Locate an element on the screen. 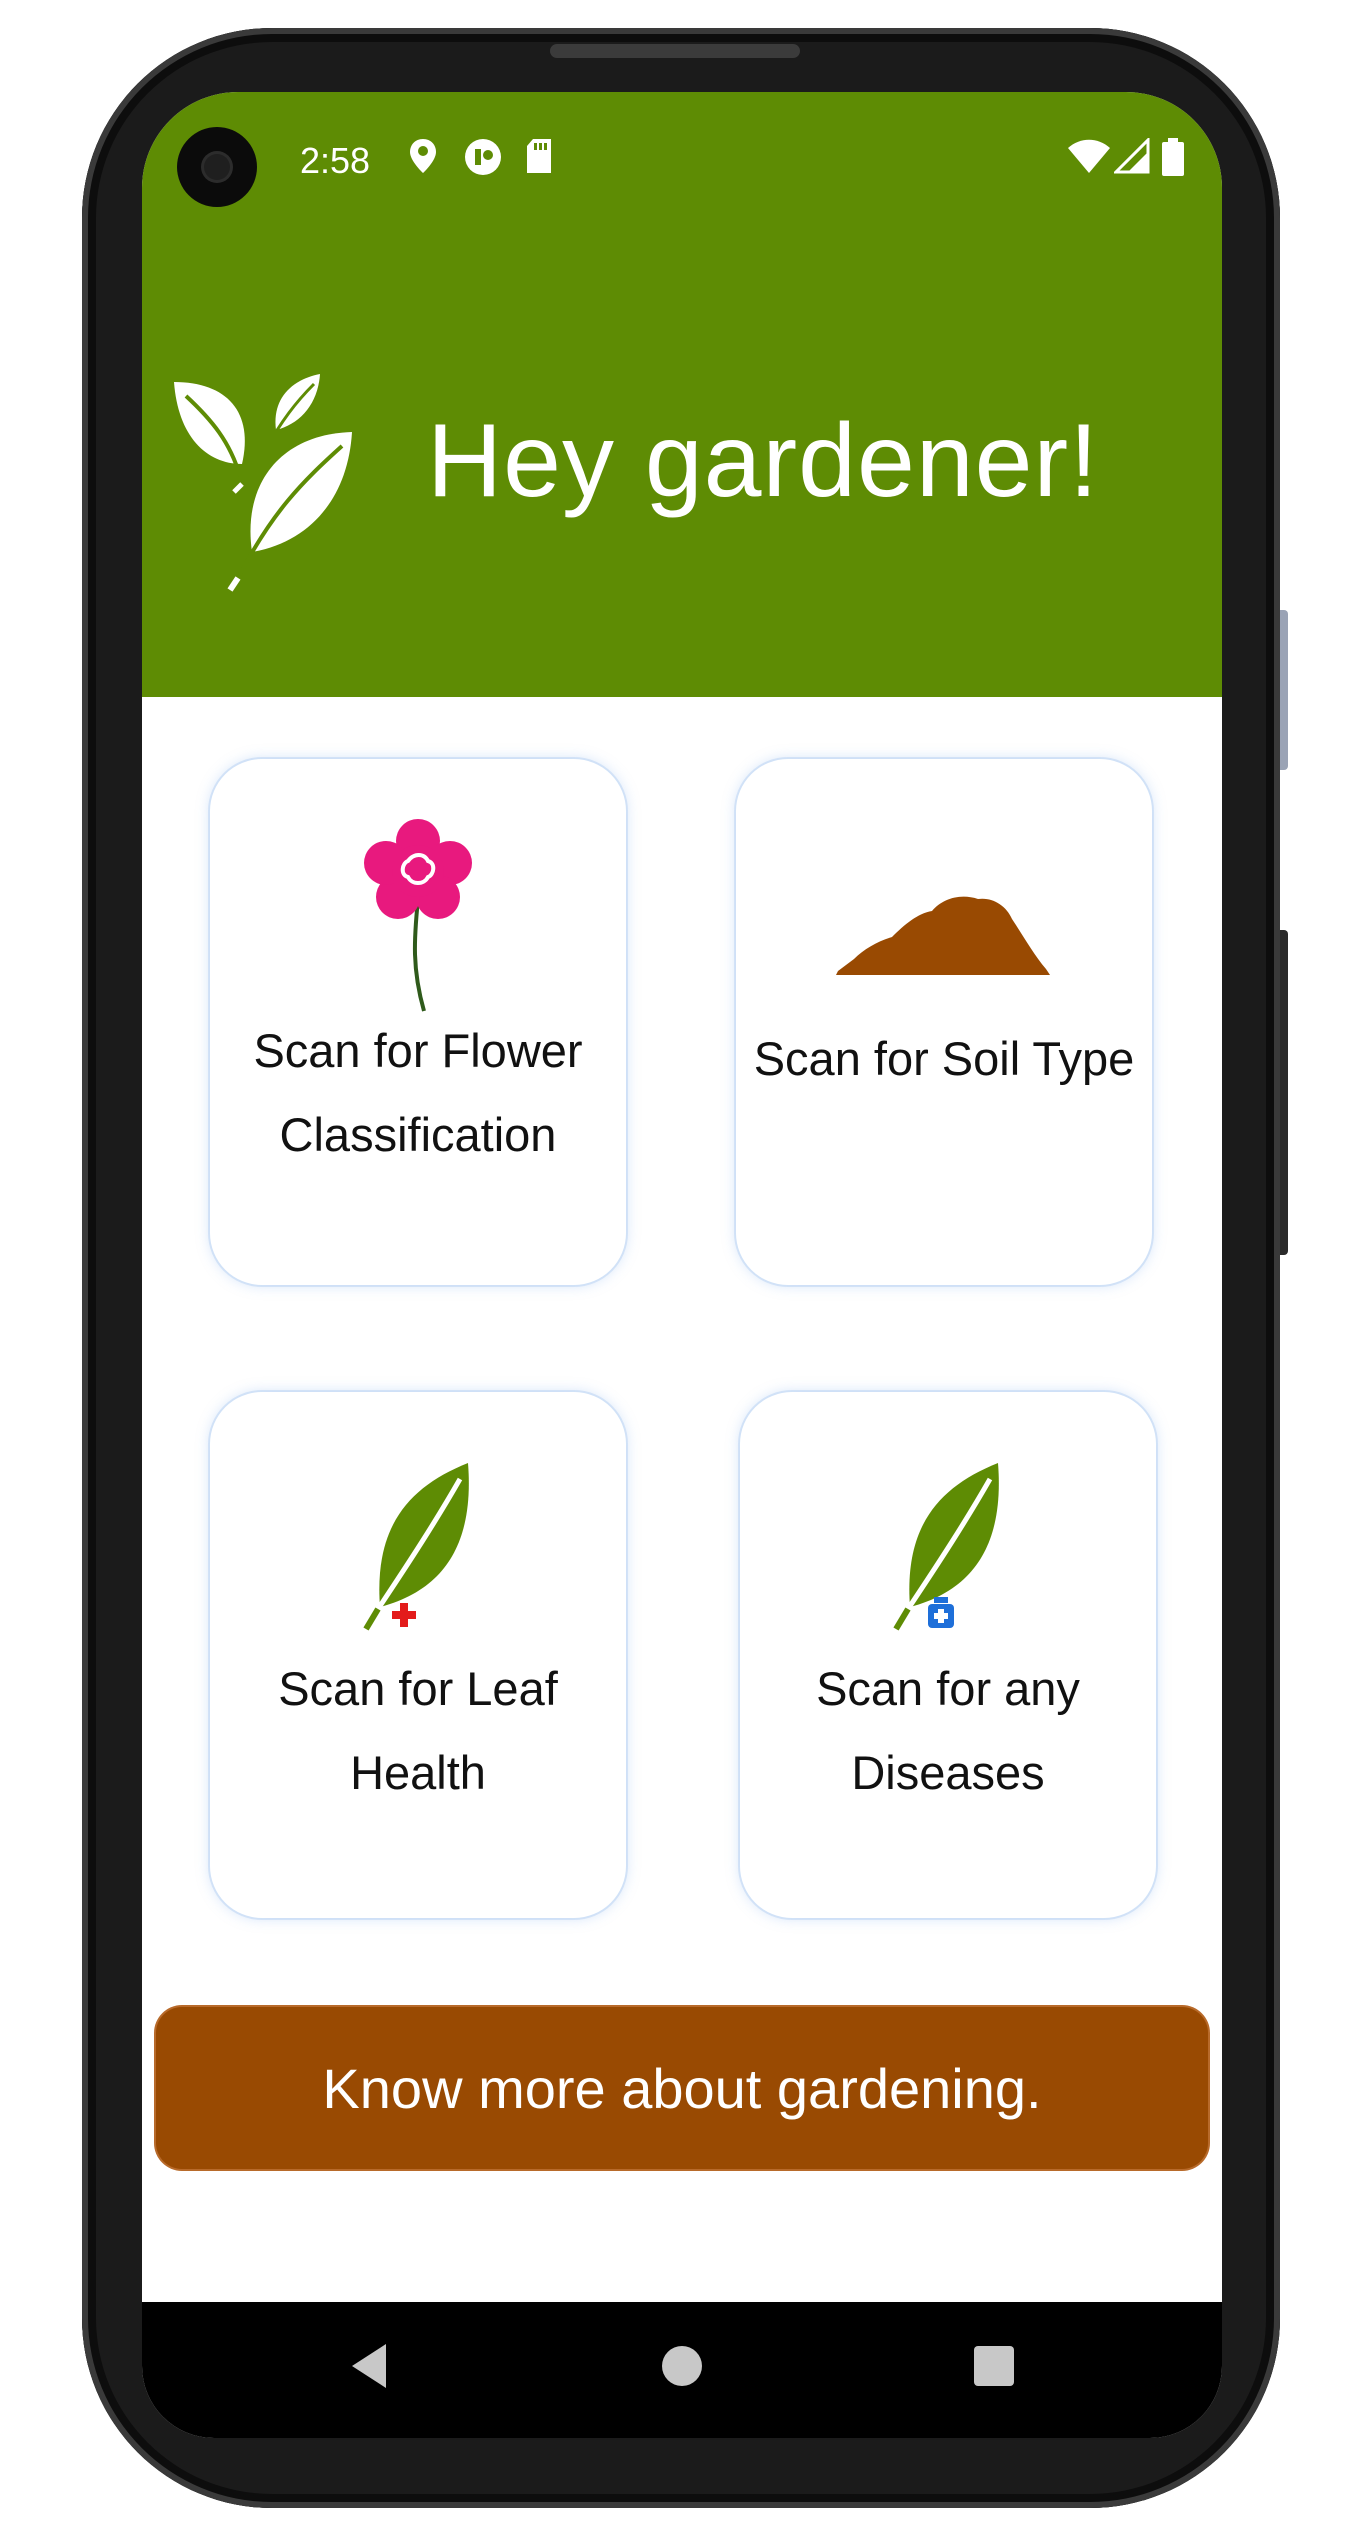  battery-icon is located at coordinates (1173, 157).